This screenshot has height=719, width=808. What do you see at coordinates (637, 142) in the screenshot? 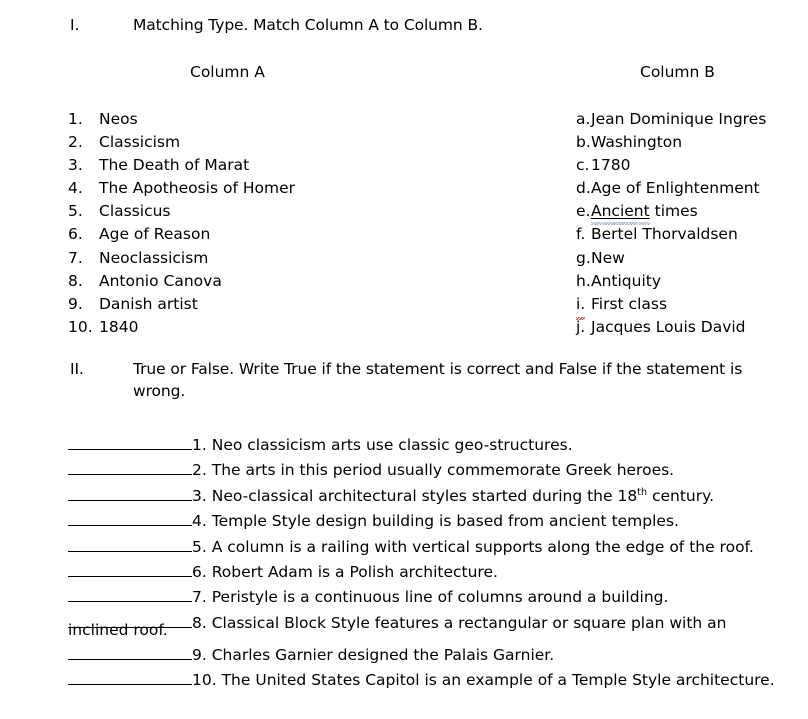
I see `item-text: Washington` at bounding box center [637, 142].